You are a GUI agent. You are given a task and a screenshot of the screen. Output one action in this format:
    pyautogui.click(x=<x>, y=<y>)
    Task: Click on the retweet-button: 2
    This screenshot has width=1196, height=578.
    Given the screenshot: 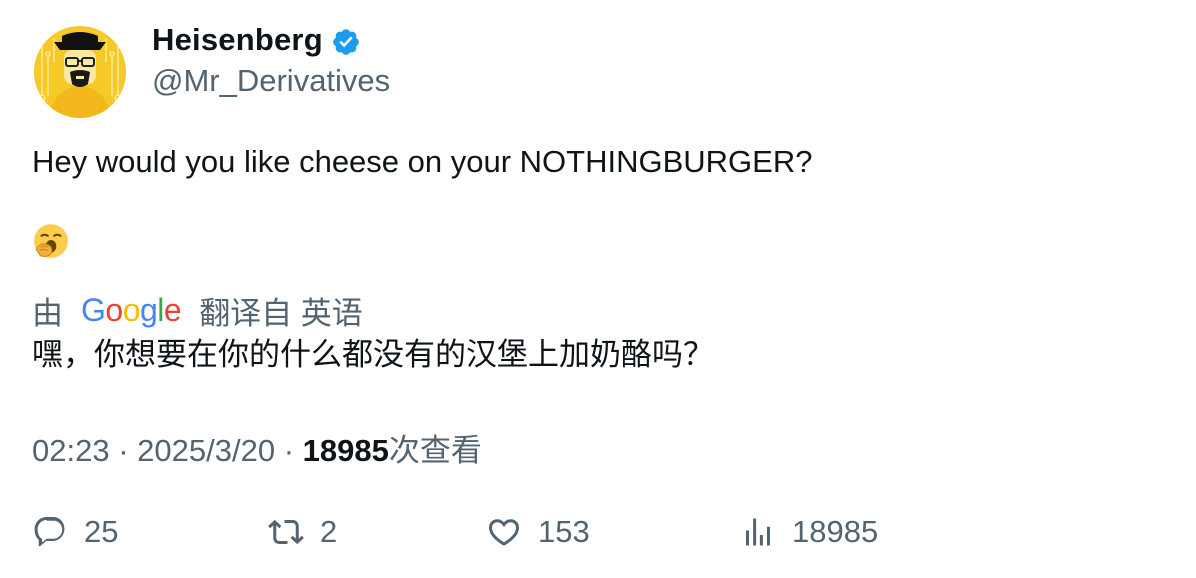 What is the action you would take?
    pyautogui.click(x=302, y=532)
    